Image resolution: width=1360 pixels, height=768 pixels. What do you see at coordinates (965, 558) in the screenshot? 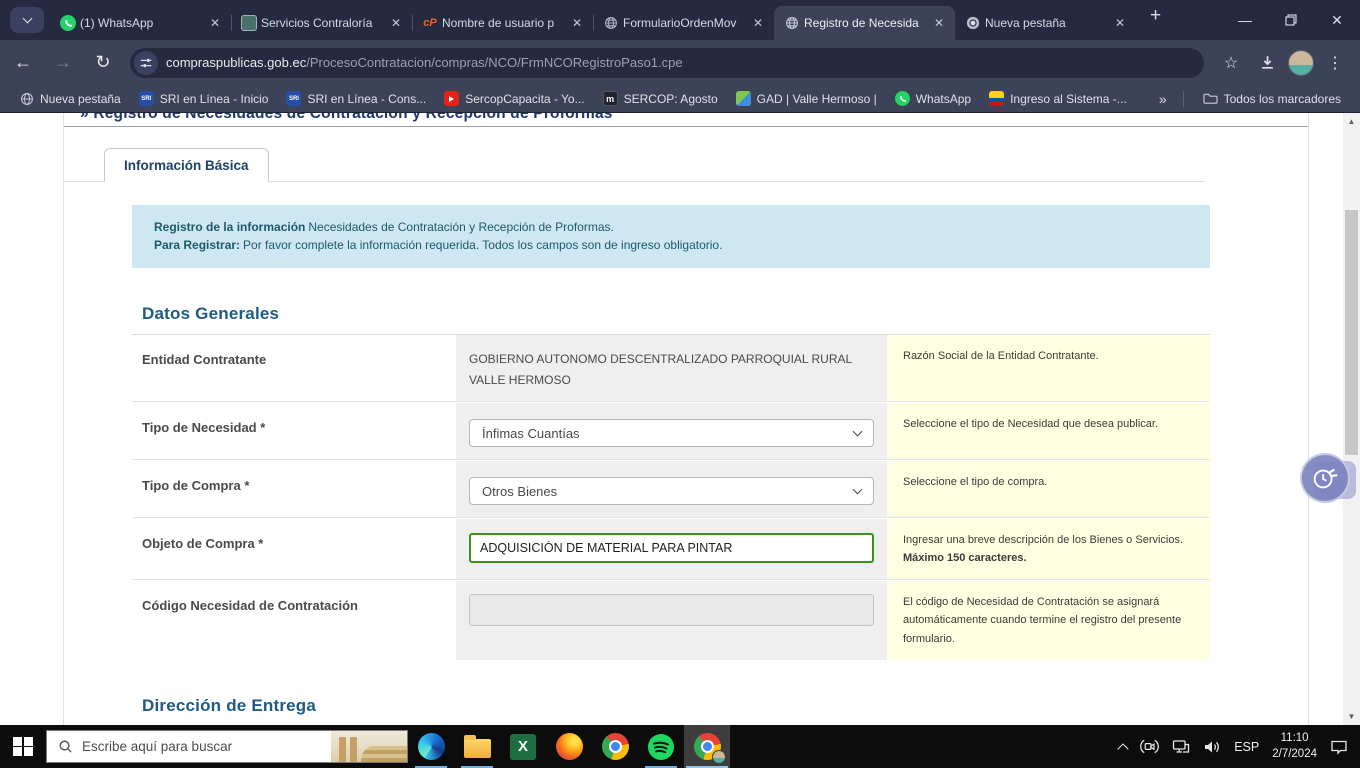
I see `help-text-bold: Máximo 150 caracteres.` at bounding box center [965, 558].